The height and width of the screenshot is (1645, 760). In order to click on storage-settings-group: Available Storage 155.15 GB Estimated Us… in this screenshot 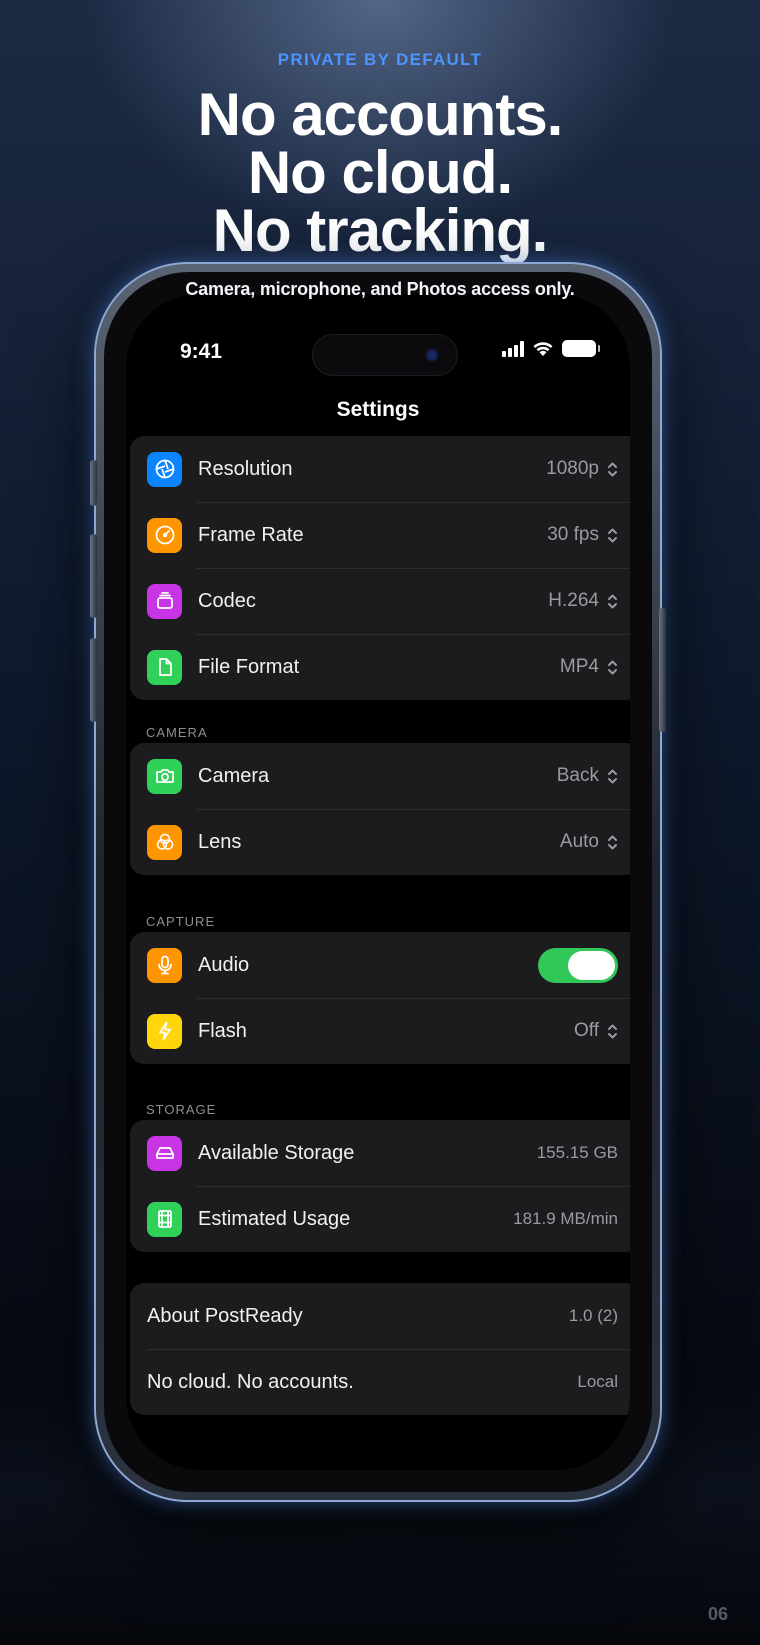, I will do `click(380, 1186)`.